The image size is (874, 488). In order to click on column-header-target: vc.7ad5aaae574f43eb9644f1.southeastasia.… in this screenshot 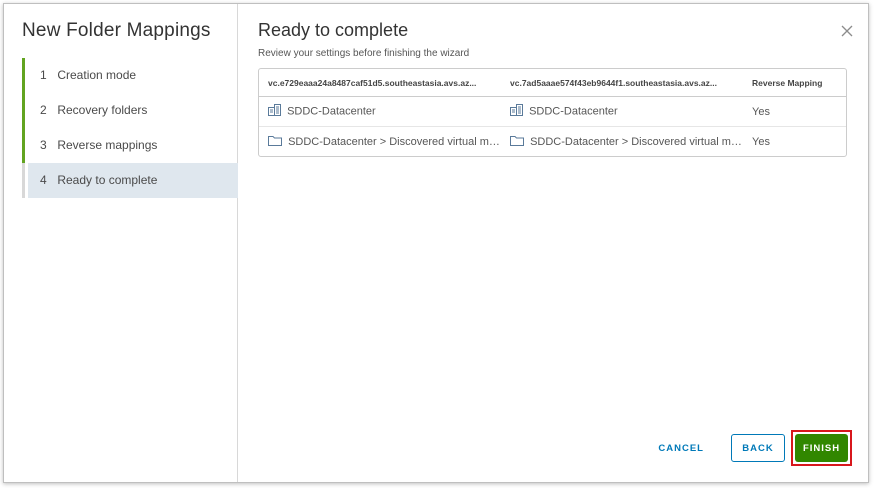, I will do `click(622, 83)`.